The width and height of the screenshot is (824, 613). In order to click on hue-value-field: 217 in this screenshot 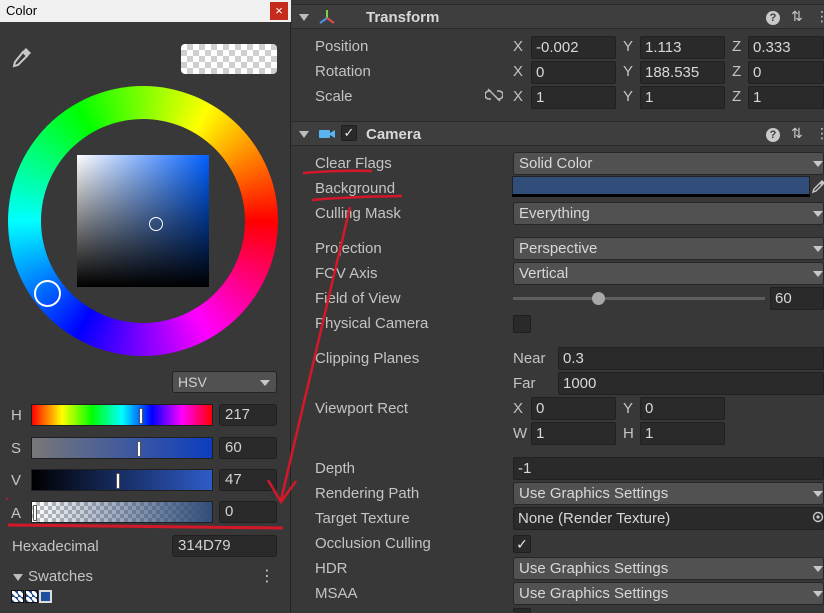, I will do `click(248, 415)`.